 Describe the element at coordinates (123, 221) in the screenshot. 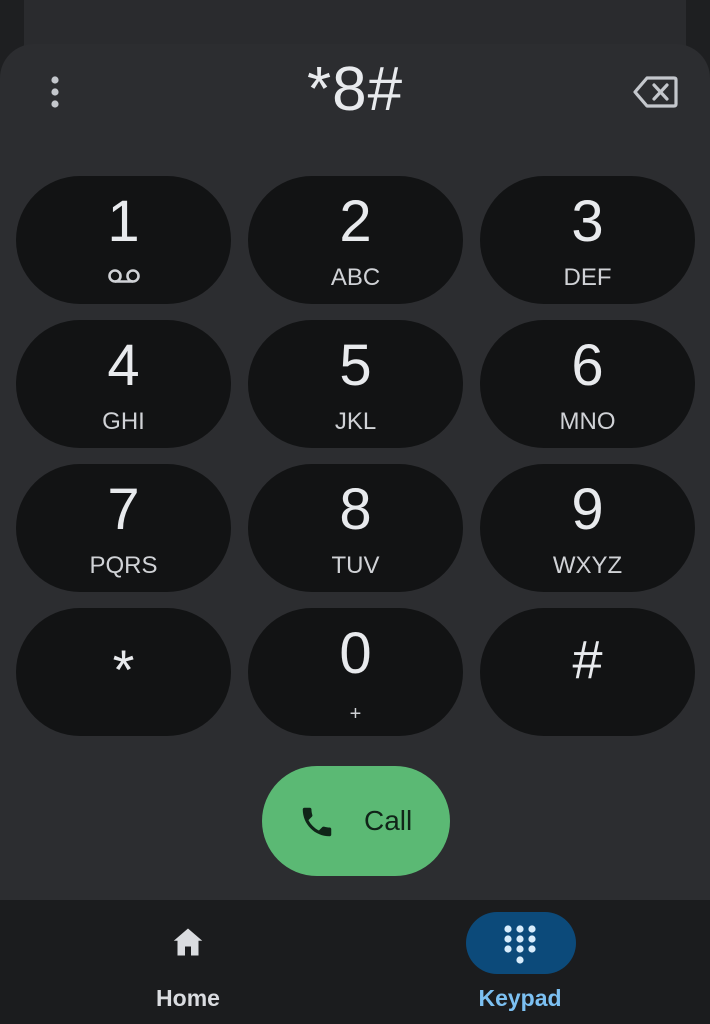

I see `key-digit: 1` at that location.